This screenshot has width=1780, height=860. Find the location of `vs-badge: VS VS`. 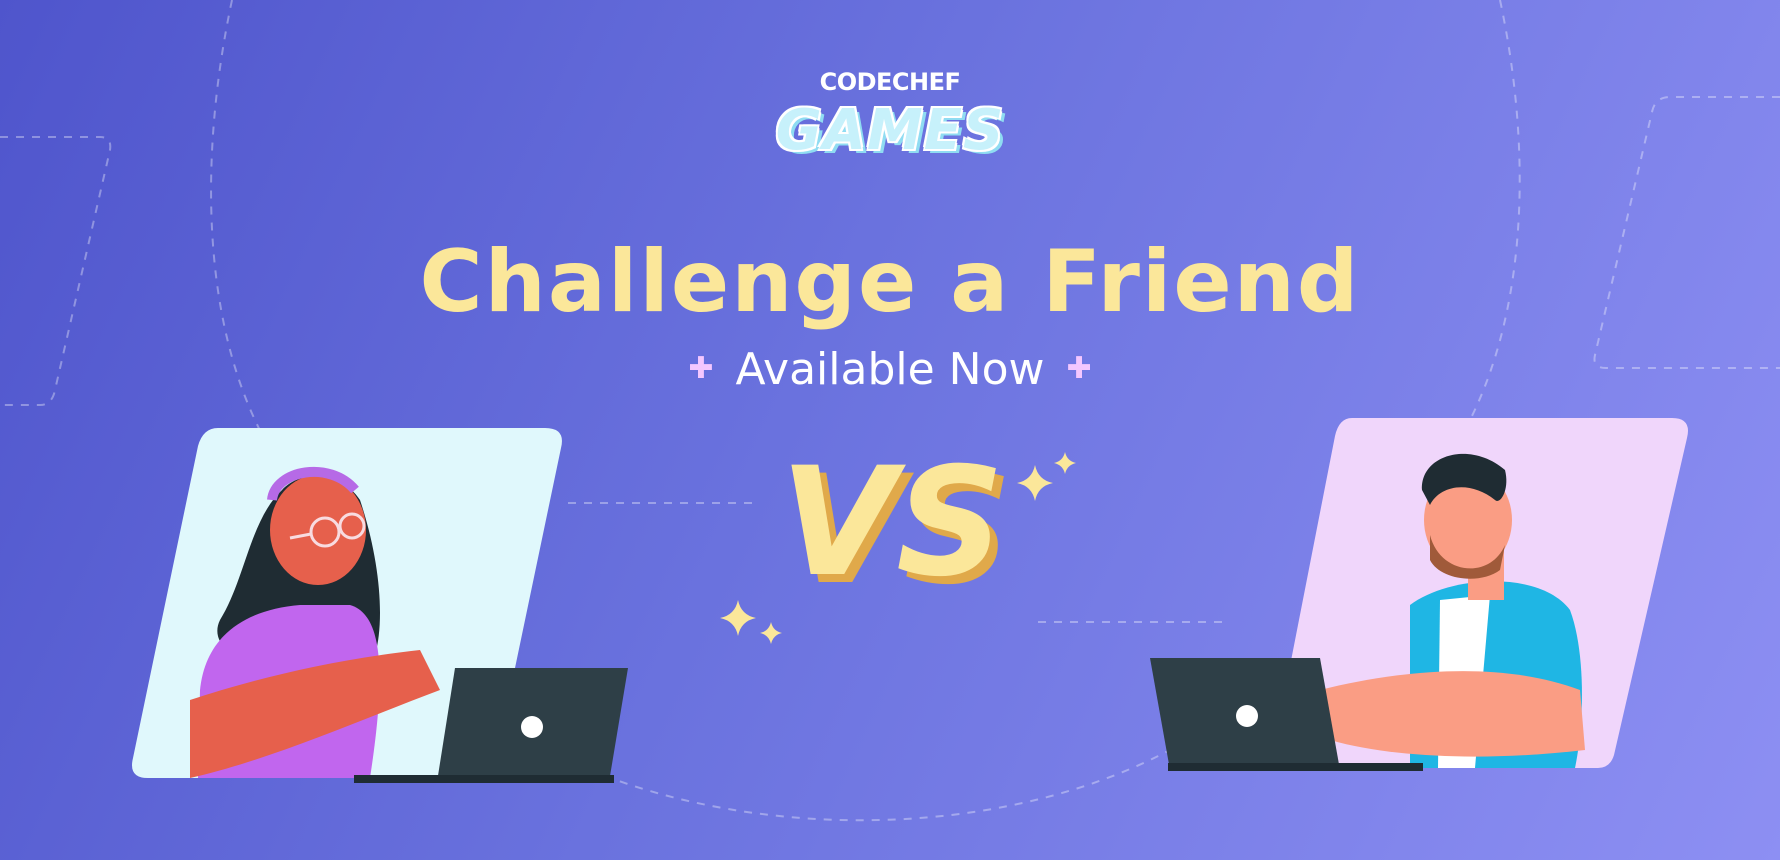

vs-badge: VS VS is located at coordinates (896, 527).